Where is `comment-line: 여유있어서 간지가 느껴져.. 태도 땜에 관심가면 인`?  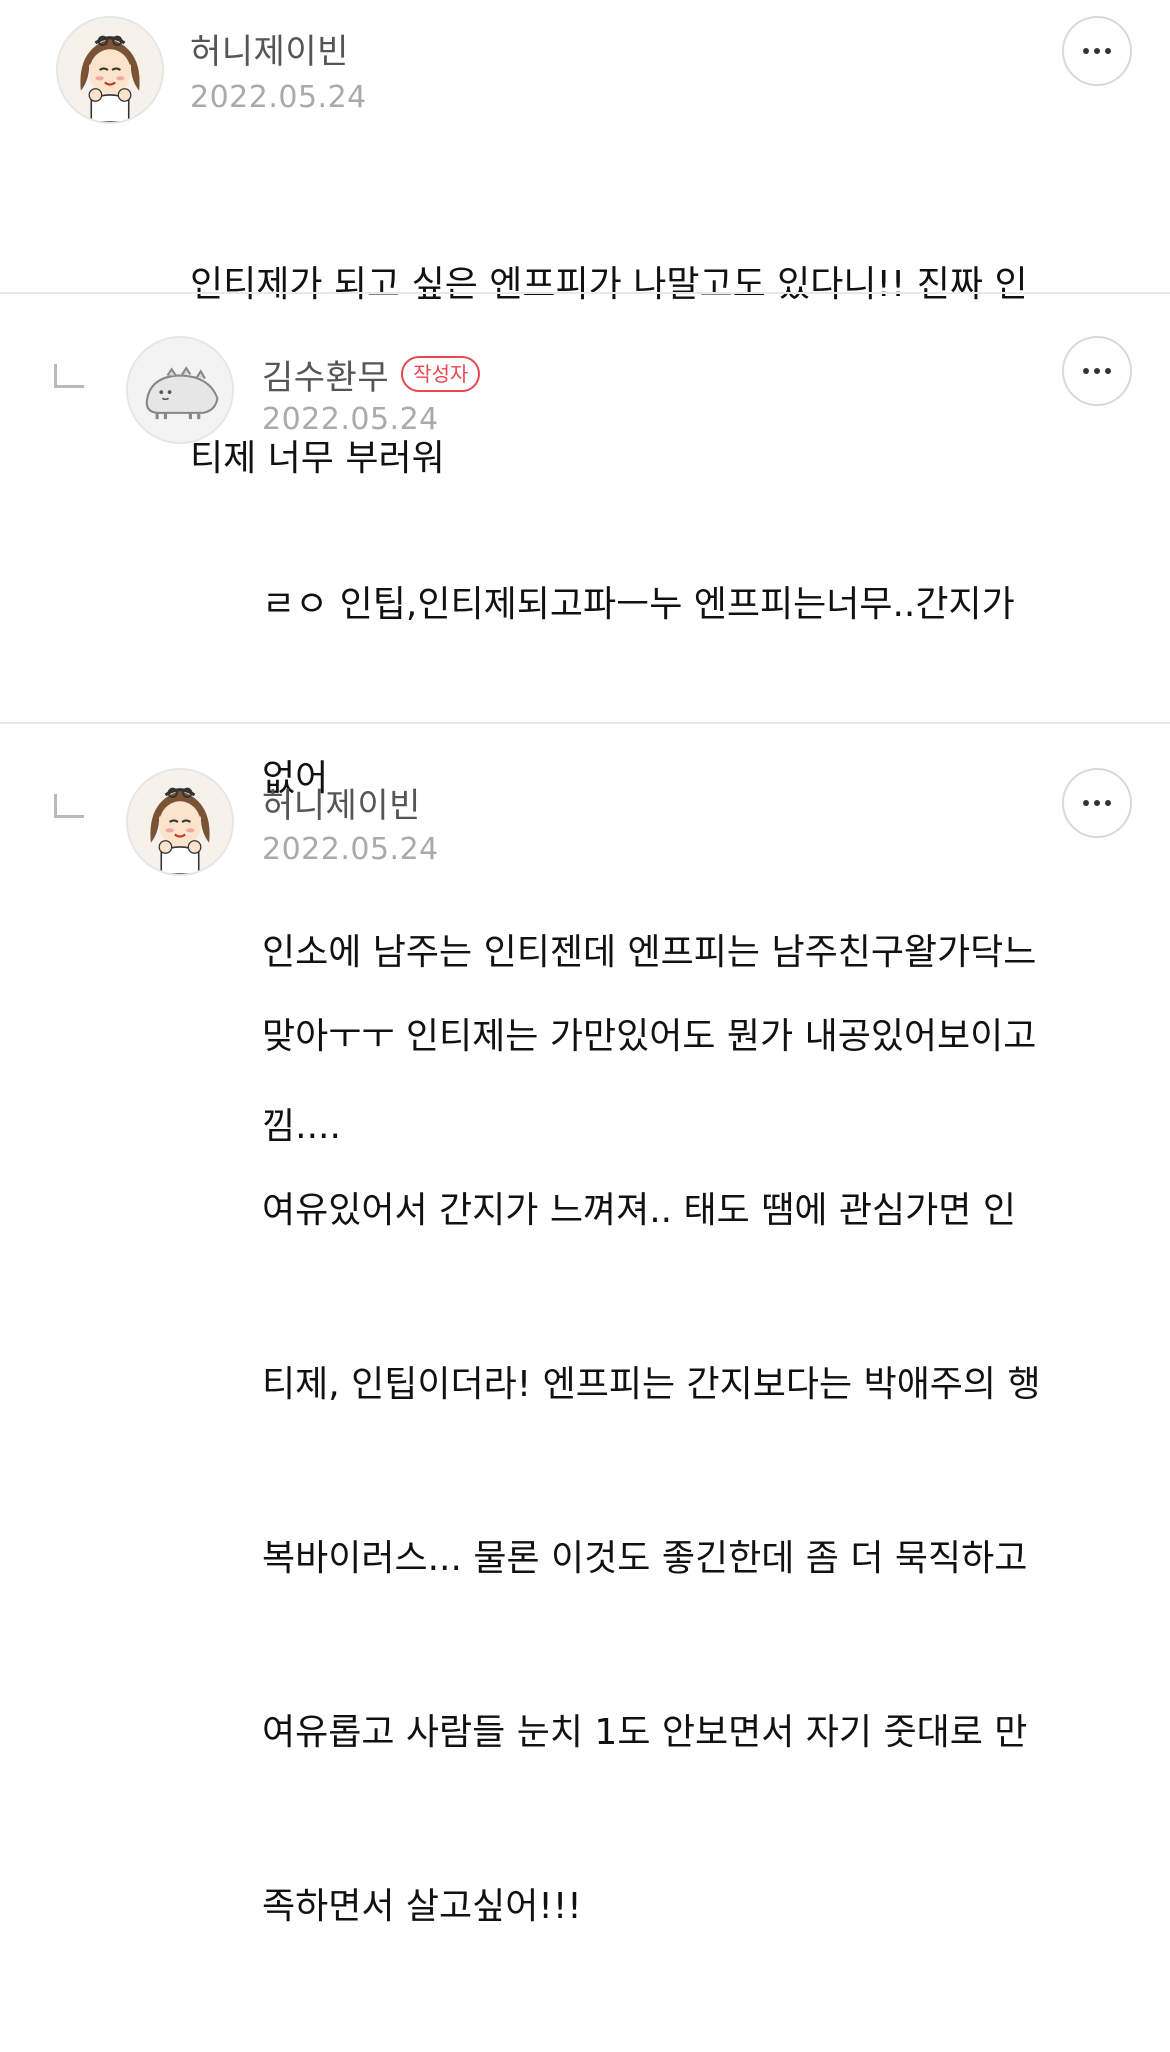 comment-line: 여유있어서 간지가 느껴져.. 태도 땜에 관심가면 인 is located at coordinates (639, 1210).